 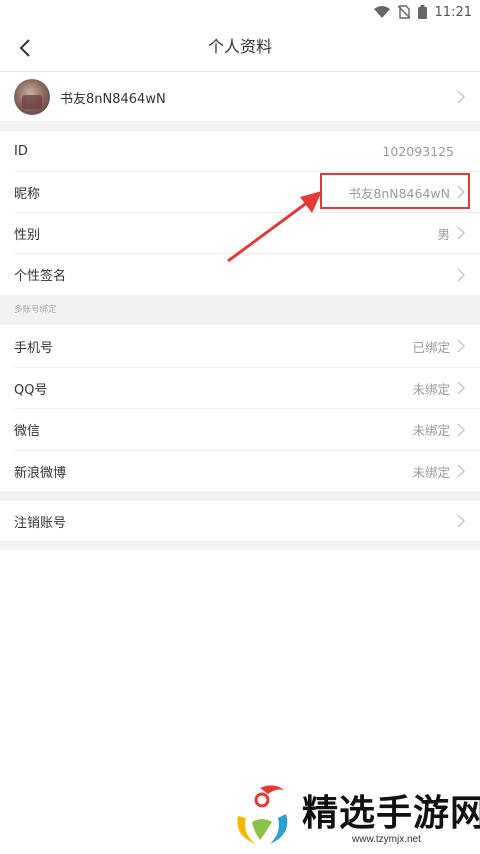 What do you see at coordinates (240, 521) in the screenshot?
I see `row-cancel-account: 注销账号` at bounding box center [240, 521].